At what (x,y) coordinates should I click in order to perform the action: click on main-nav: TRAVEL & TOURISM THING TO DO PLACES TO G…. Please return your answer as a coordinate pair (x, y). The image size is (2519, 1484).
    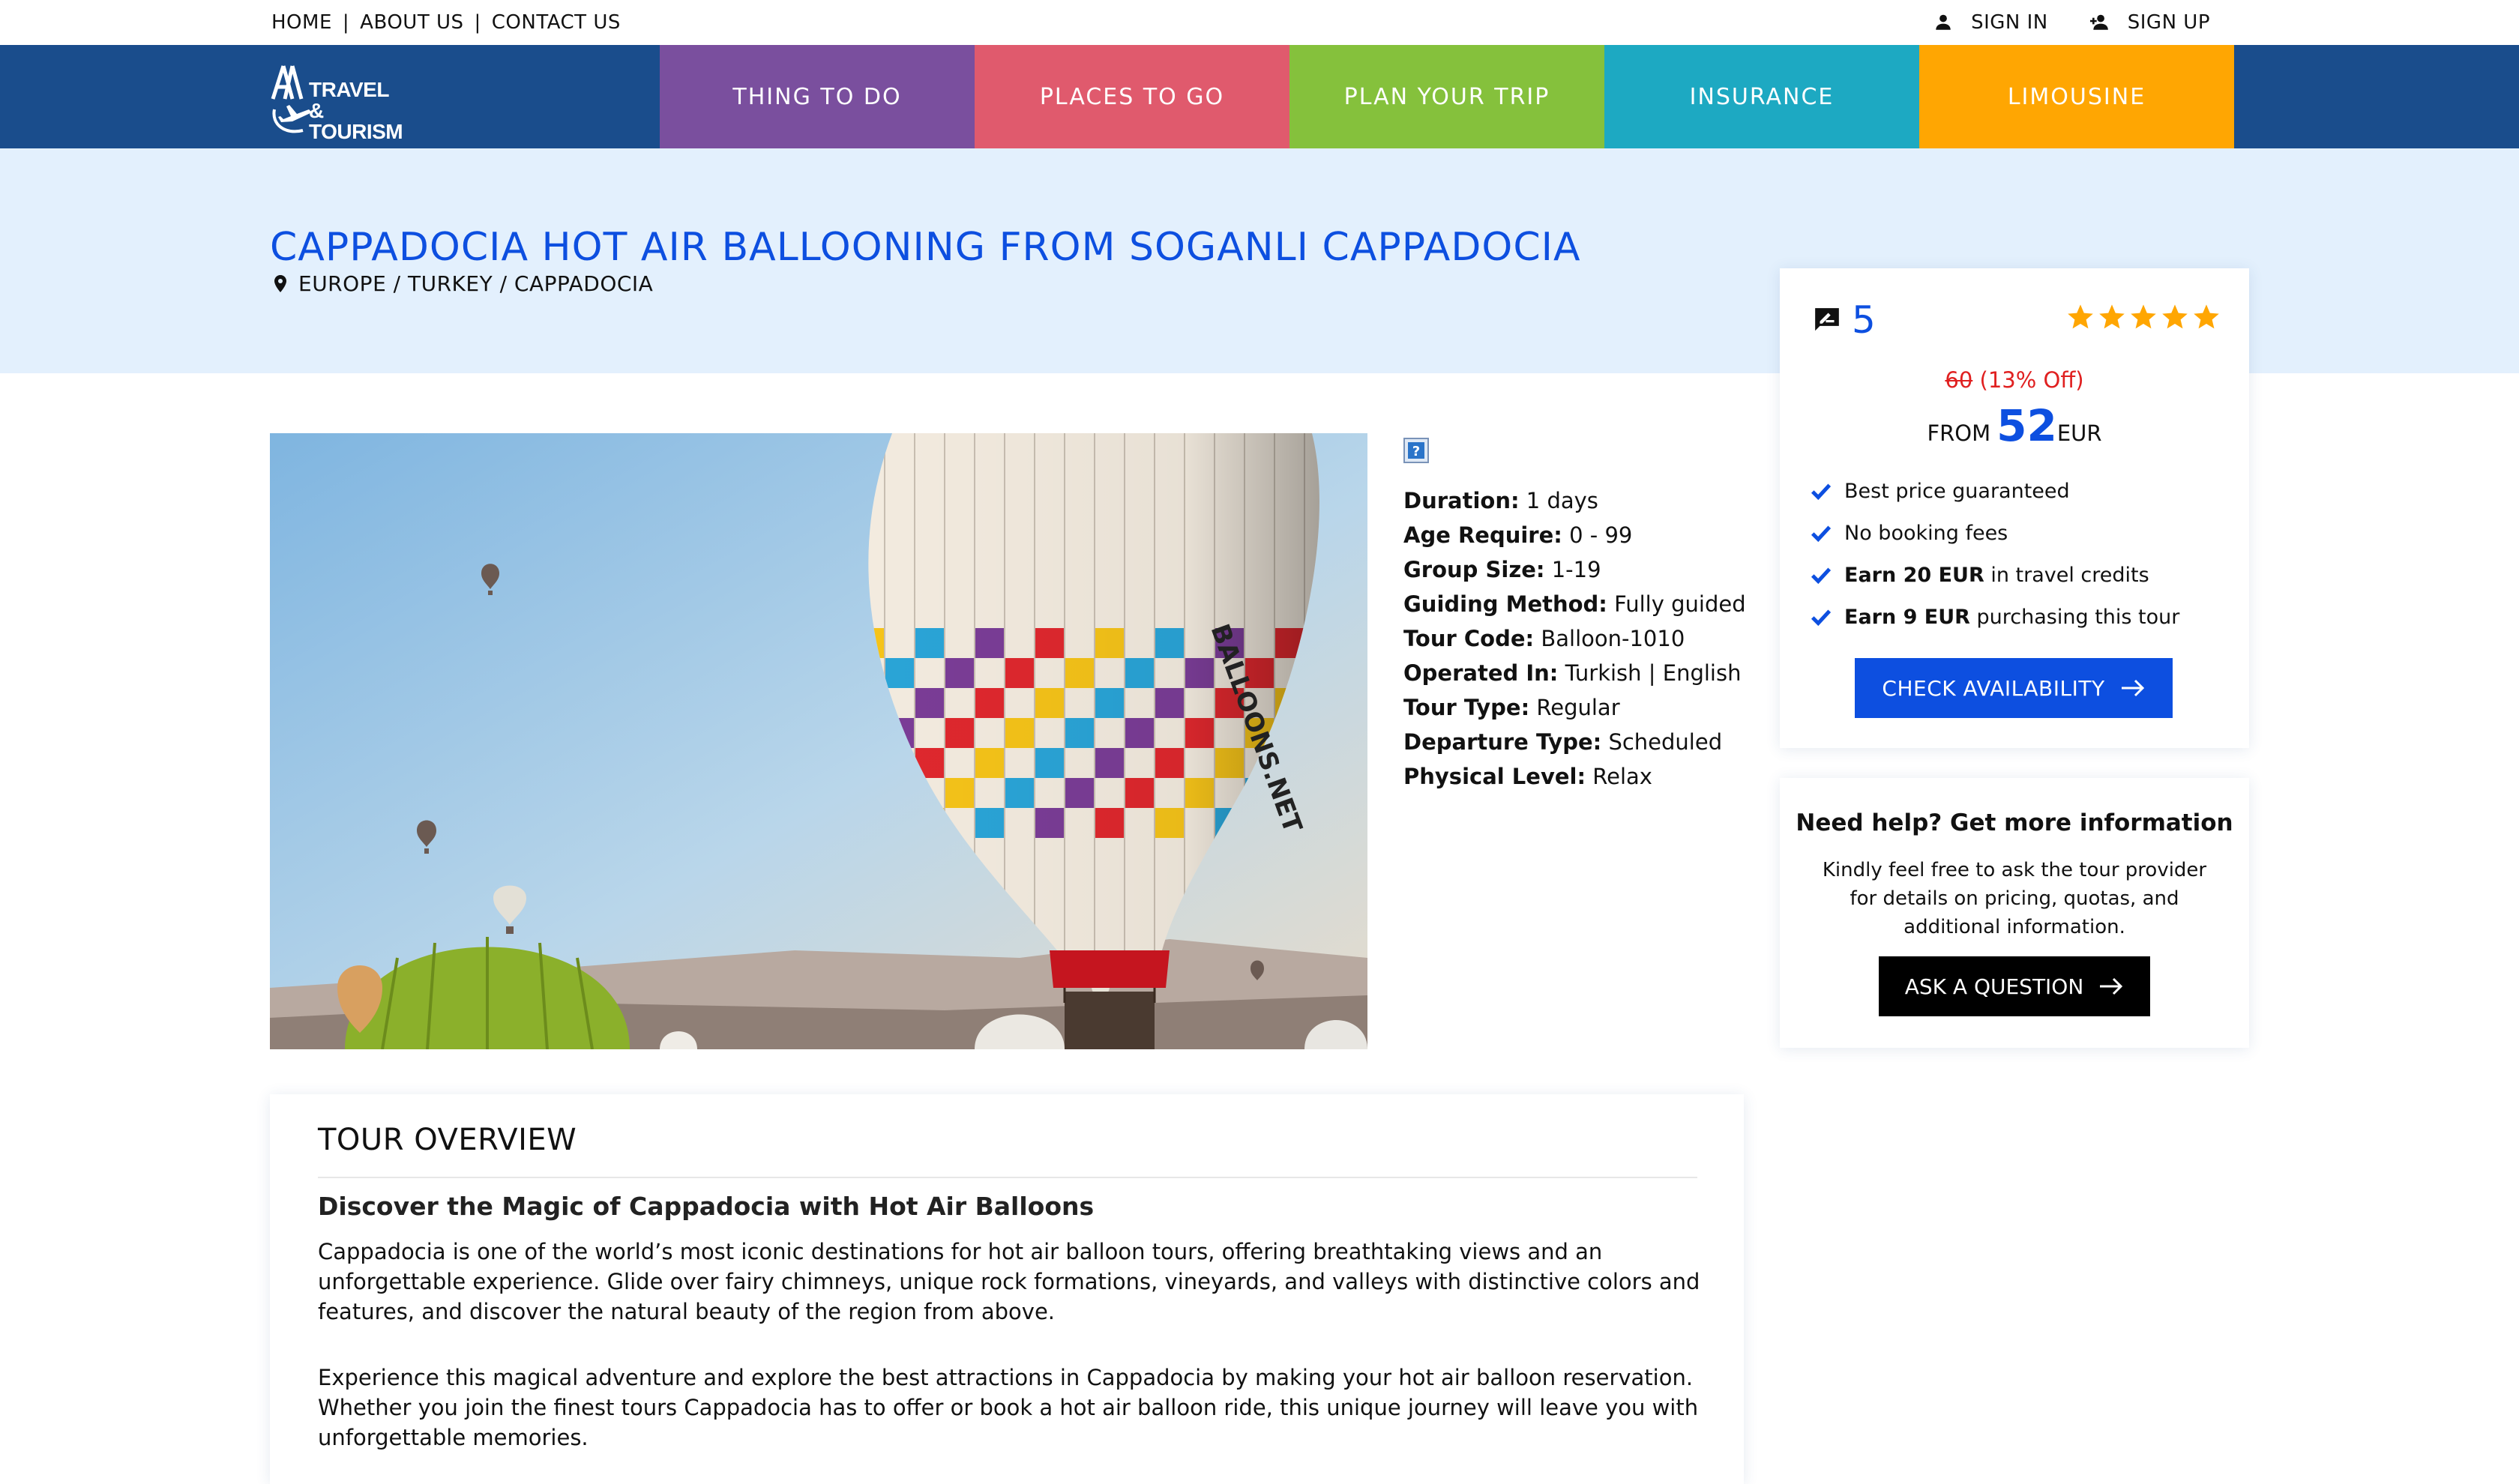
    Looking at the image, I should click on (1259, 96).